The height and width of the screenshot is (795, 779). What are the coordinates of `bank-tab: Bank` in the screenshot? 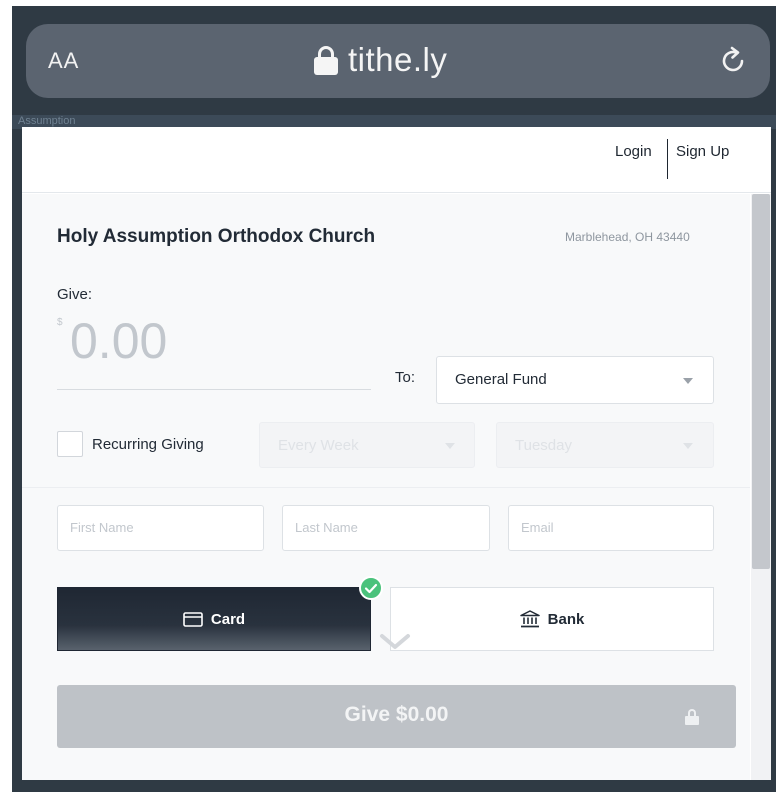 It's located at (552, 619).